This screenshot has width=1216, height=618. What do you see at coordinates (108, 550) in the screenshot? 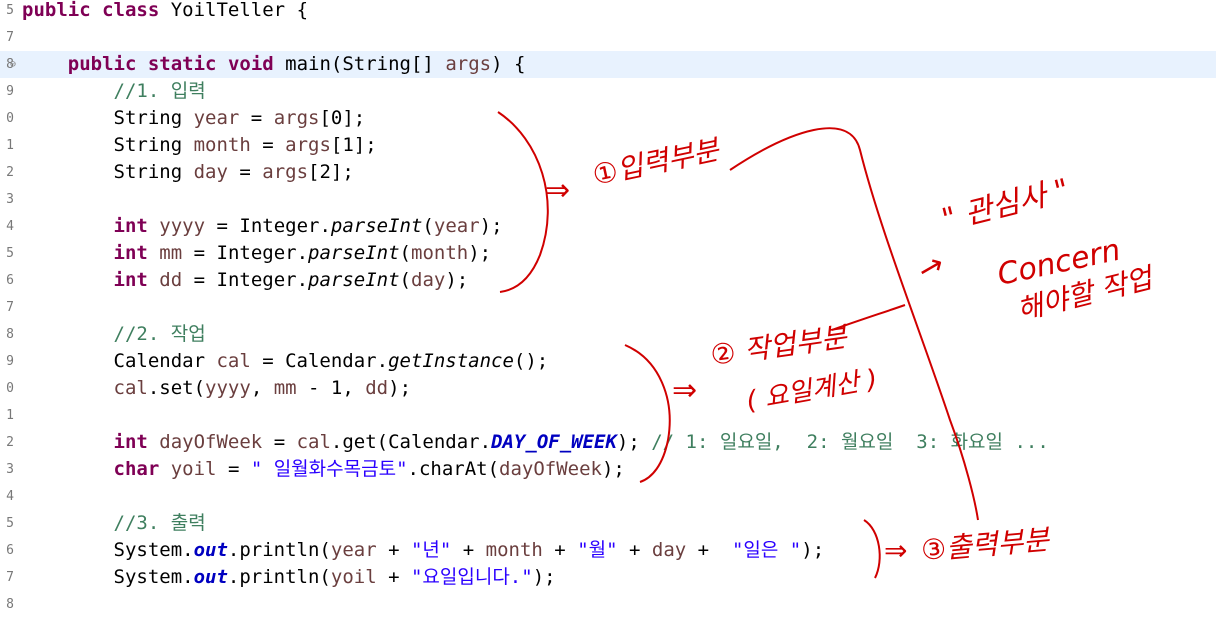
I see `code-token: System.` at bounding box center [108, 550].